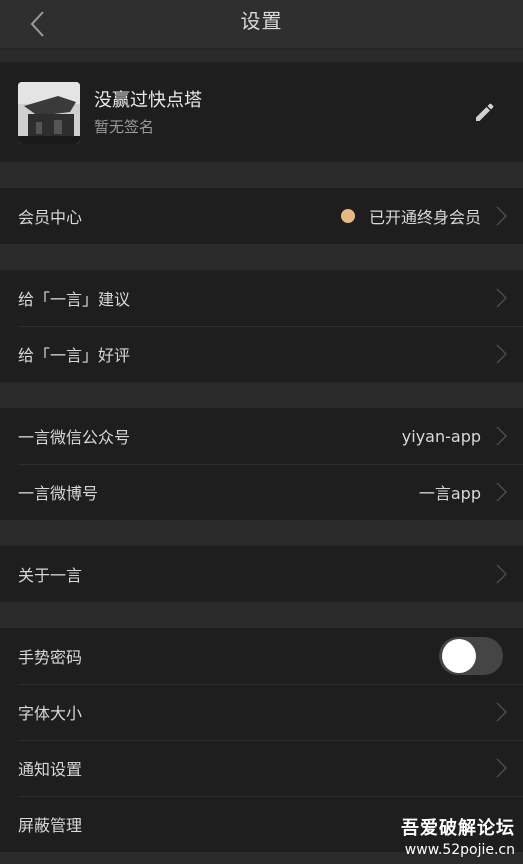 Image resolution: width=523 pixels, height=864 pixels. Describe the element at coordinates (50, 769) in the screenshot. I see `notification-label: 通知设置` at that location.